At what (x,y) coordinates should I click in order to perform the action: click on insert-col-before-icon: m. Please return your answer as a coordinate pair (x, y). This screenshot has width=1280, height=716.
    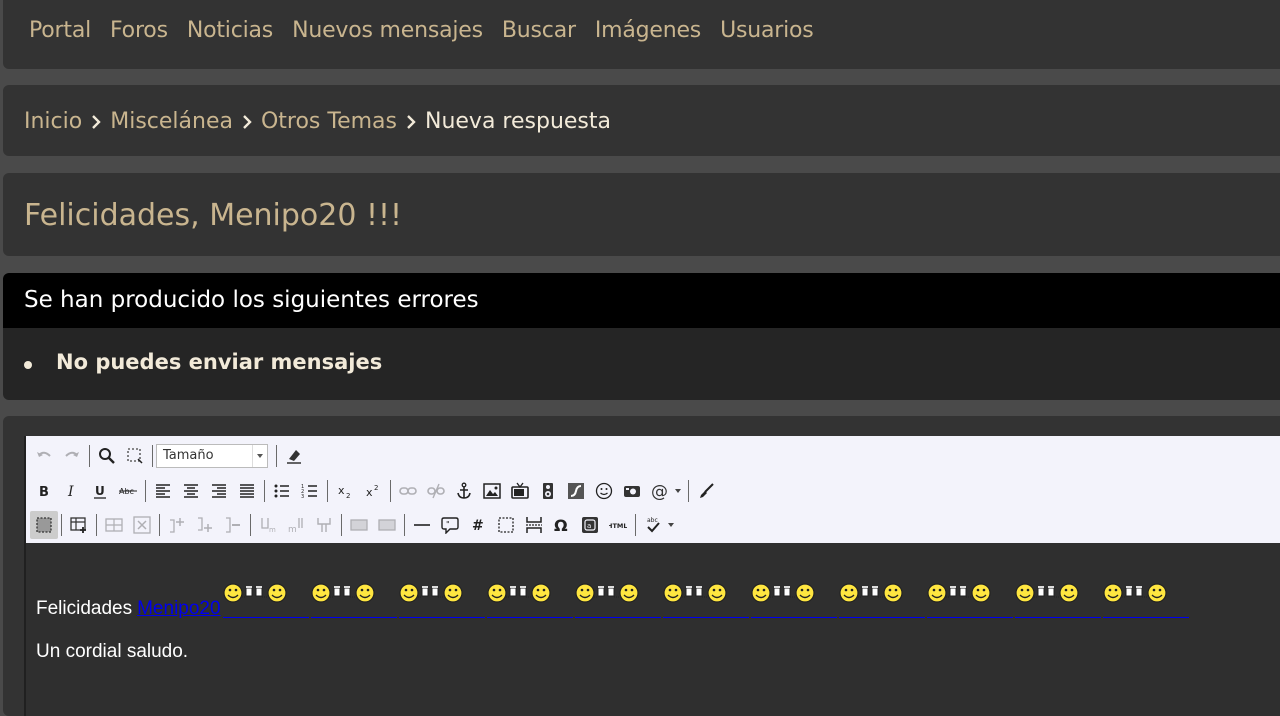
    Looking at the image, I should click on (268, 525).